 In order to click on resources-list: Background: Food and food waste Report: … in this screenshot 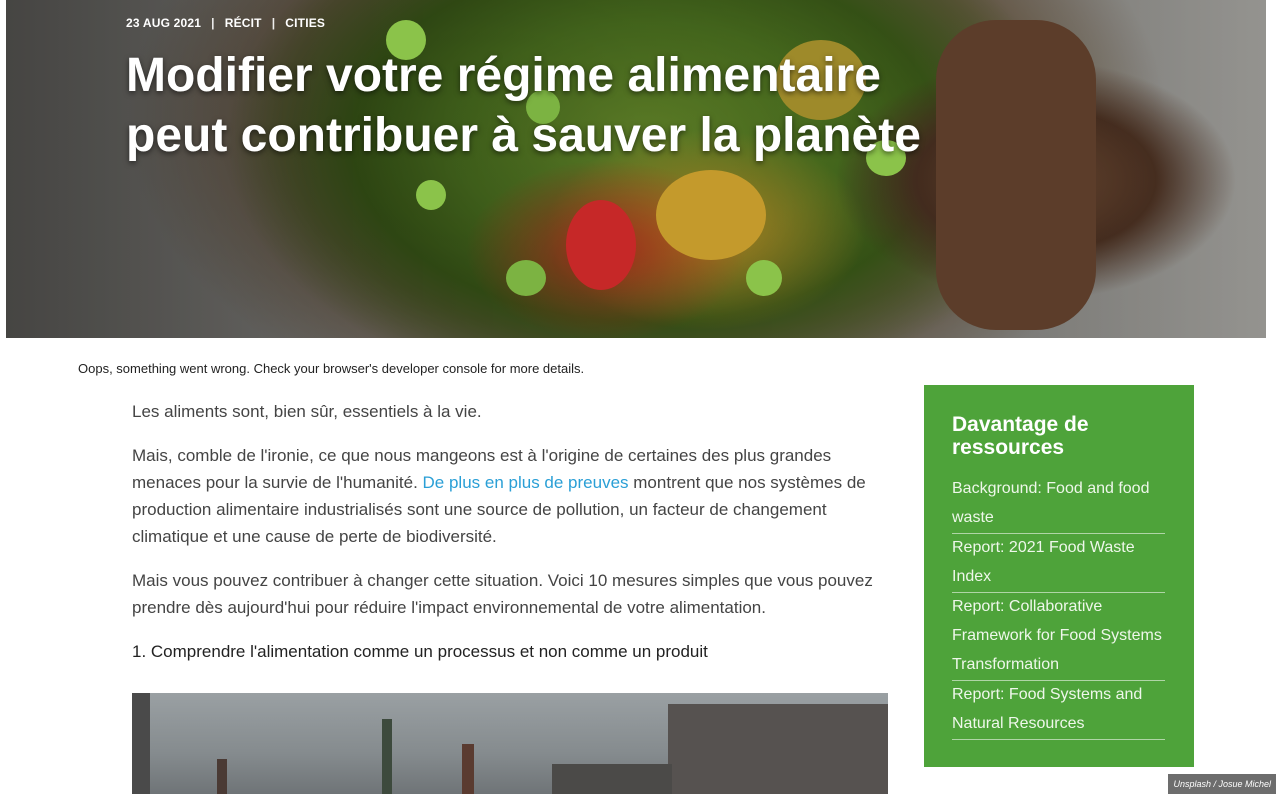, I will do `click(1058, 608)`.